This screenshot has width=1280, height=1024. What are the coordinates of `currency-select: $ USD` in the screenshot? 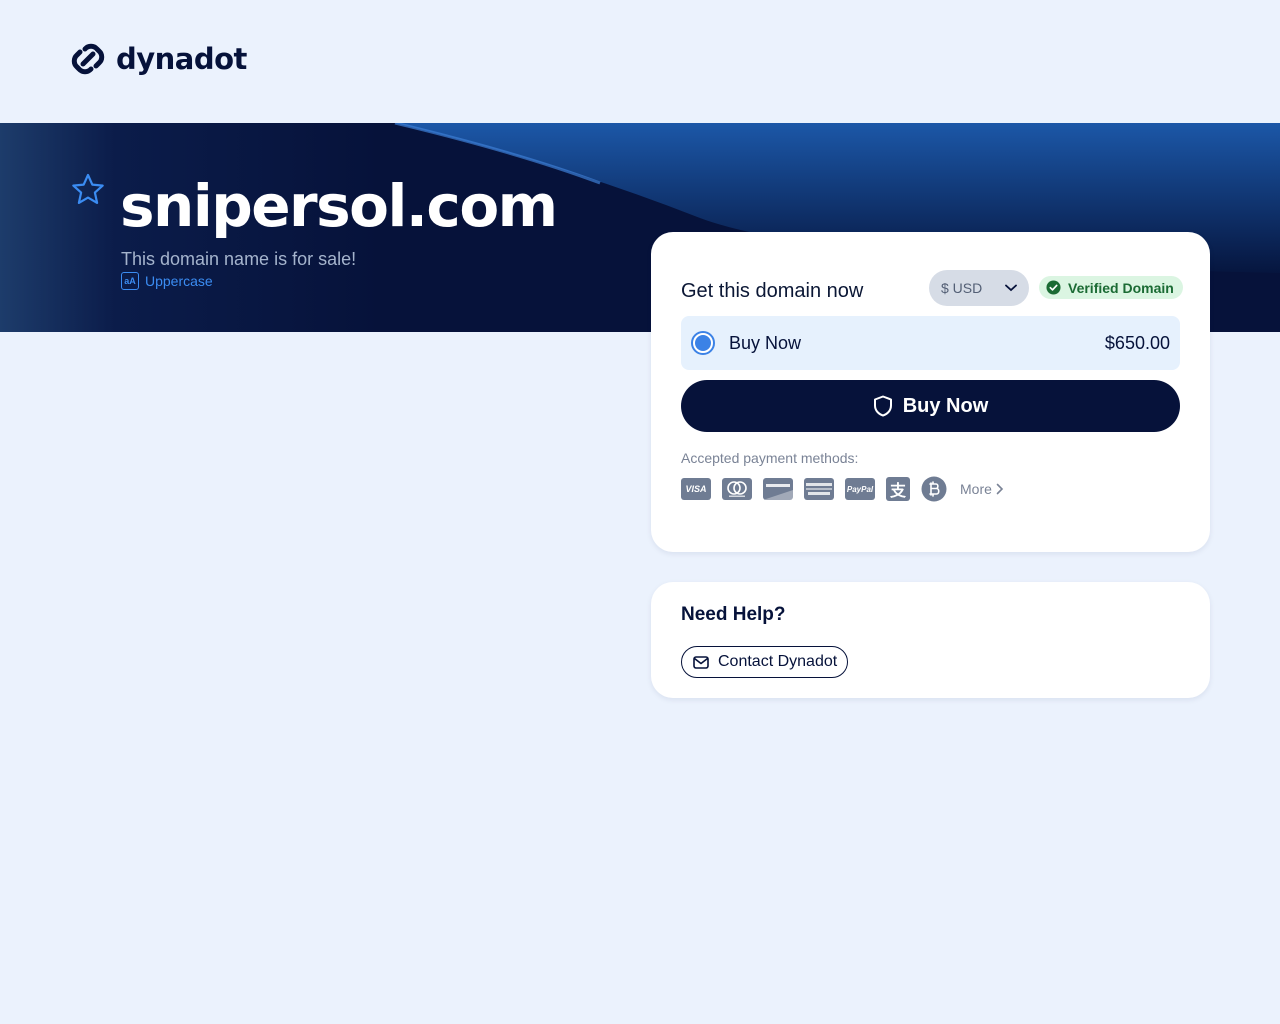 It's located at (979, 288).